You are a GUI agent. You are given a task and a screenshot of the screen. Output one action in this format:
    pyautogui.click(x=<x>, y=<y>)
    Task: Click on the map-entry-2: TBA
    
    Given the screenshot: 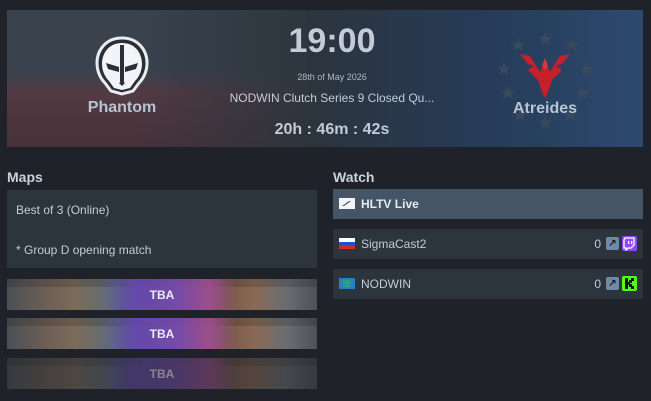 What is the action you would take?
    pyautogui.click(x=162, y=333)
    